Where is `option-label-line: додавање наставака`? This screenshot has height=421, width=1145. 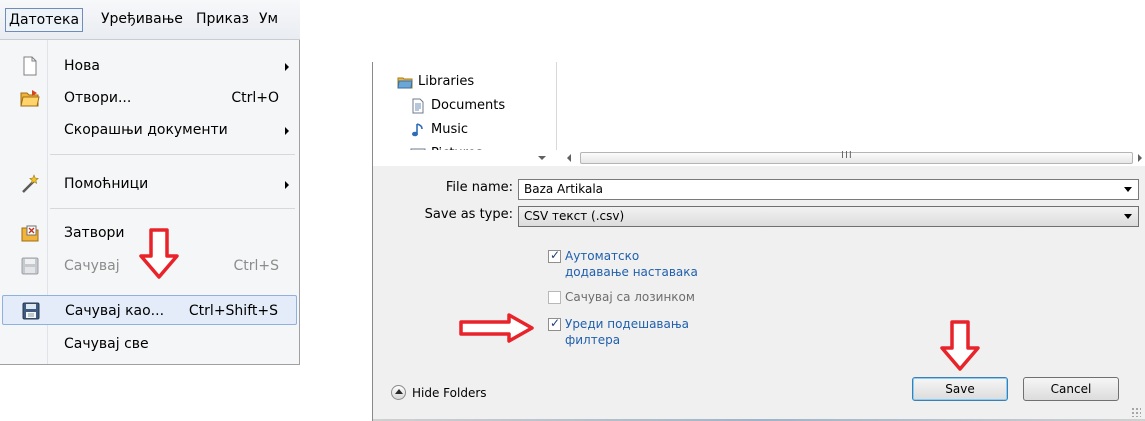 option-label-line: додавање наставака is located at coordinates (631, 272).